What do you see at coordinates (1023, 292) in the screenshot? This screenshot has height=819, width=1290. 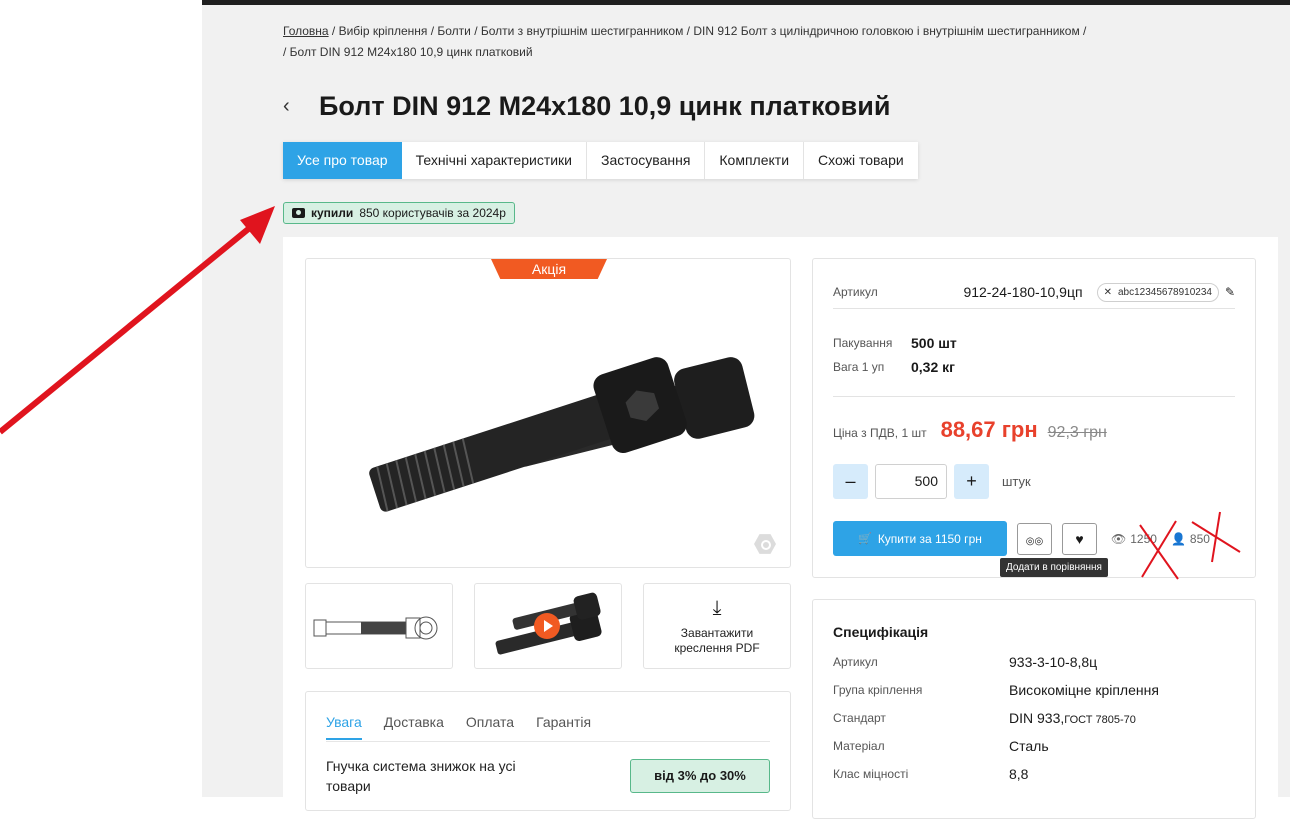 I see `sku-value: 912-24-180-10,9цп` at bounding box center [1023, 292].